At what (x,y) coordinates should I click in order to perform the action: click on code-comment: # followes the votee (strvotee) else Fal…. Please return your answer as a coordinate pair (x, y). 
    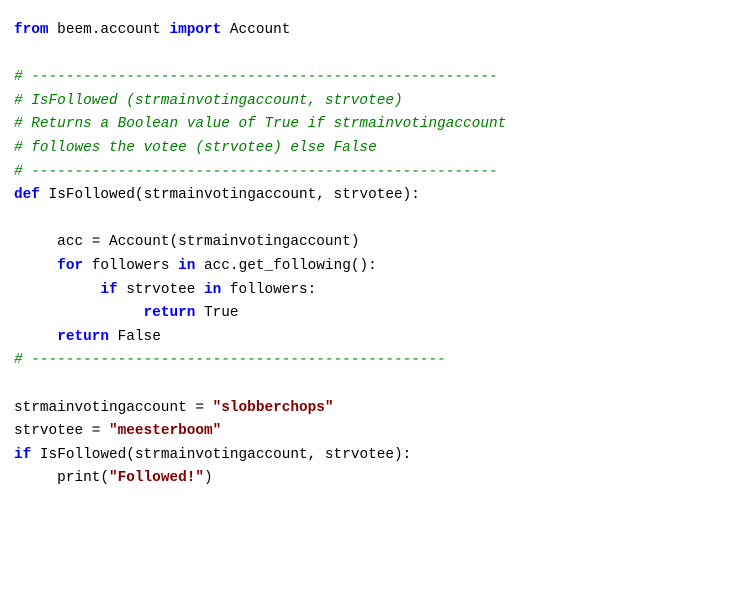
    Looking at the image, I should click on (195, 147).